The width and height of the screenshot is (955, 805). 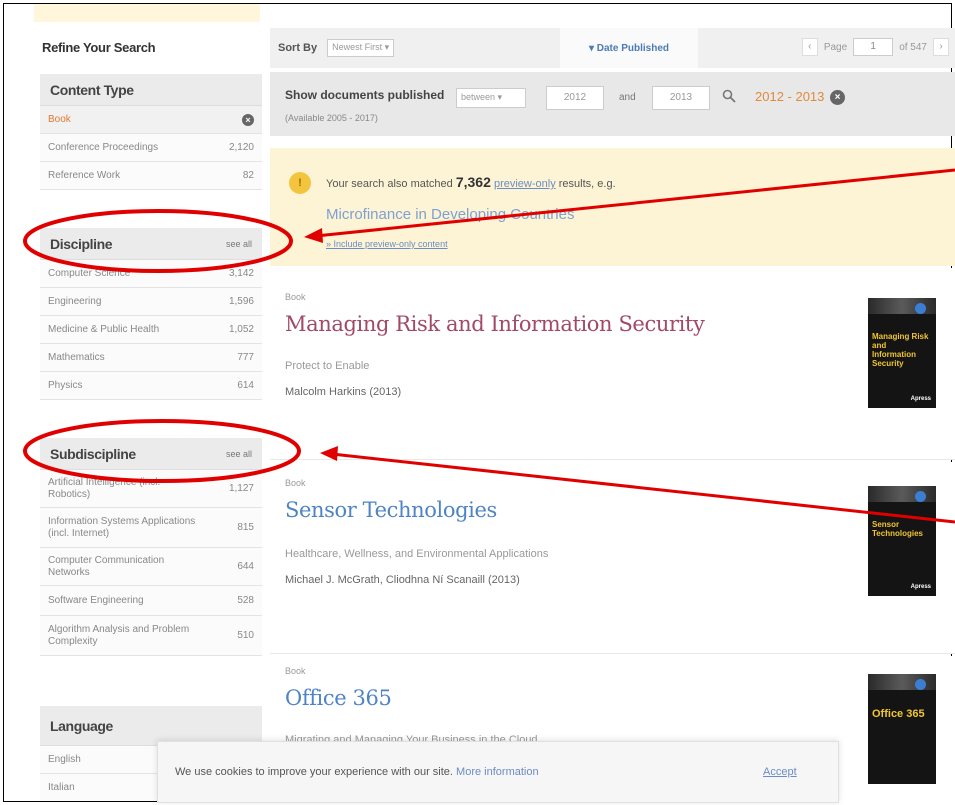 I want to click on page-total: of 547, so click(x=913, y=47).